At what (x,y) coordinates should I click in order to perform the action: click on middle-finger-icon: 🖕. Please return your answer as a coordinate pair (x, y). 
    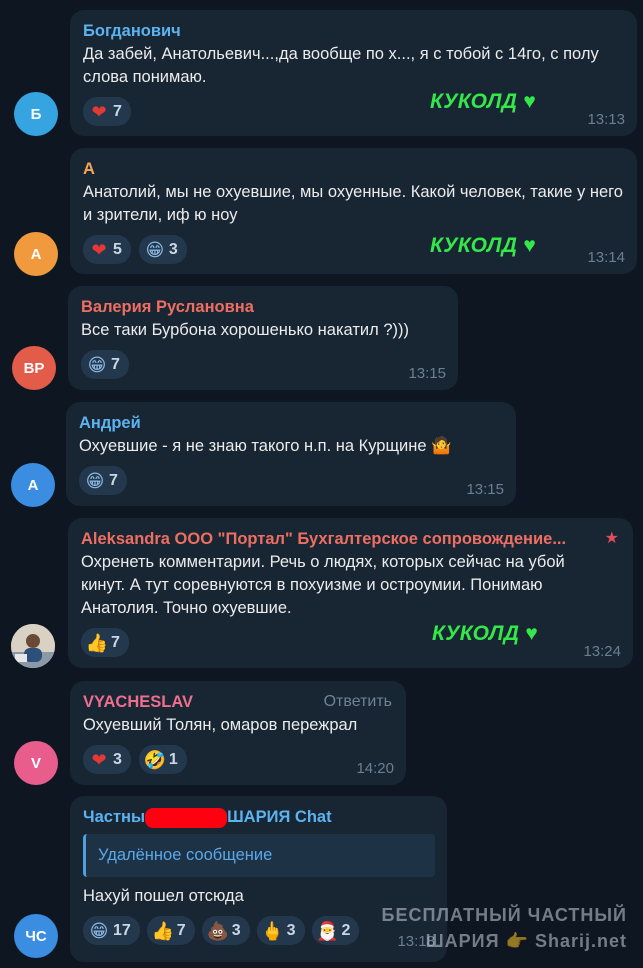
    Looking at the image, I should click on (272, 930).